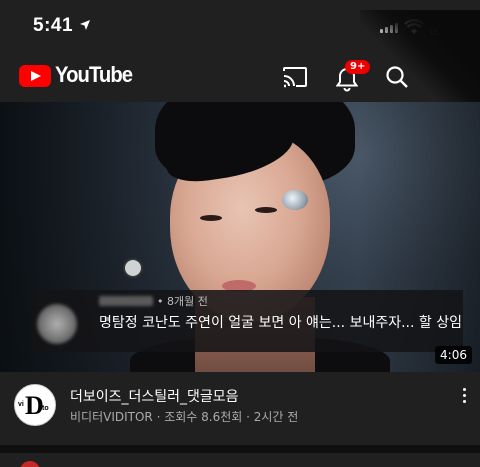  I want to click on channel-logo-letter: D, so click(34, 405).